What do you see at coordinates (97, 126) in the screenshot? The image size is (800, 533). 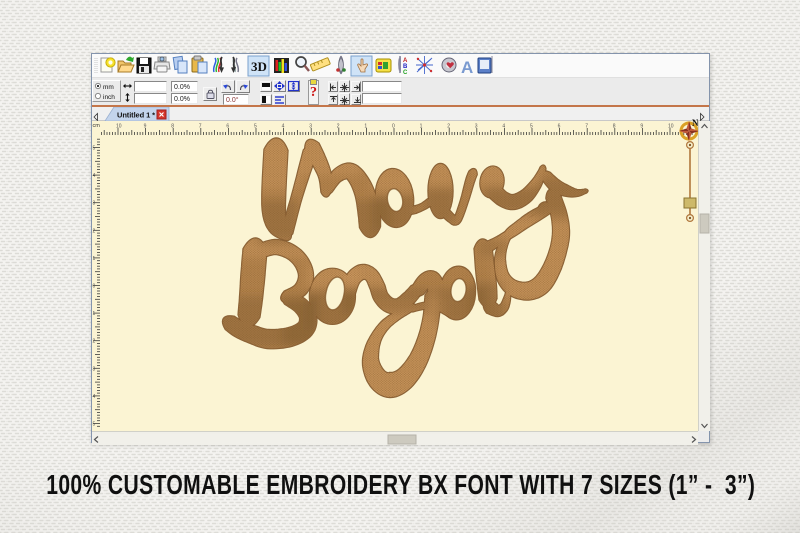 I see `svg-text: cm` at bounding box center [97, 126].